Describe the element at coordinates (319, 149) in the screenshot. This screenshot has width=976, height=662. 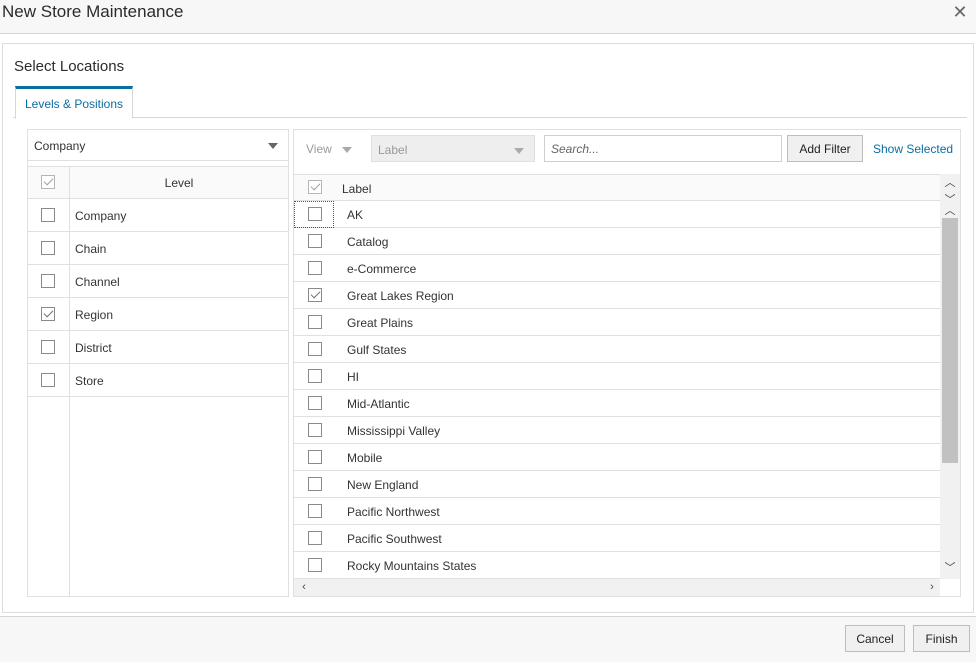
I see `view-menu: View` at that location.